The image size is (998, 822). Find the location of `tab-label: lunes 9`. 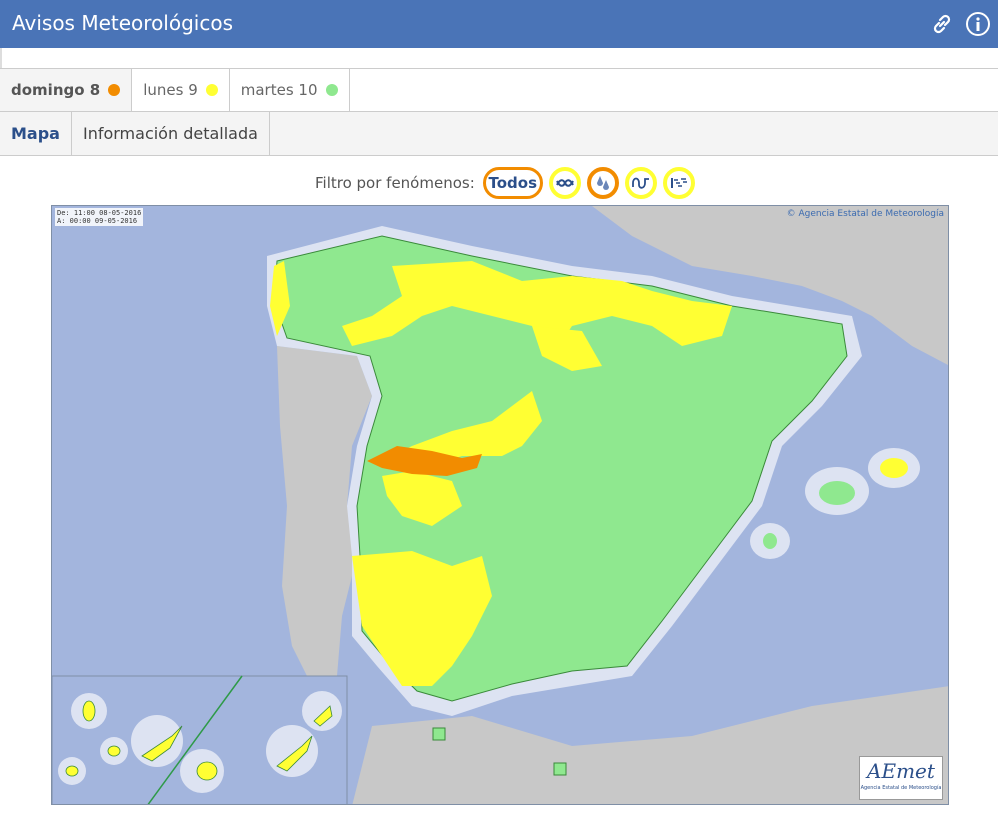

tab-label: lunes 9 is located at coordinates (170, 90).